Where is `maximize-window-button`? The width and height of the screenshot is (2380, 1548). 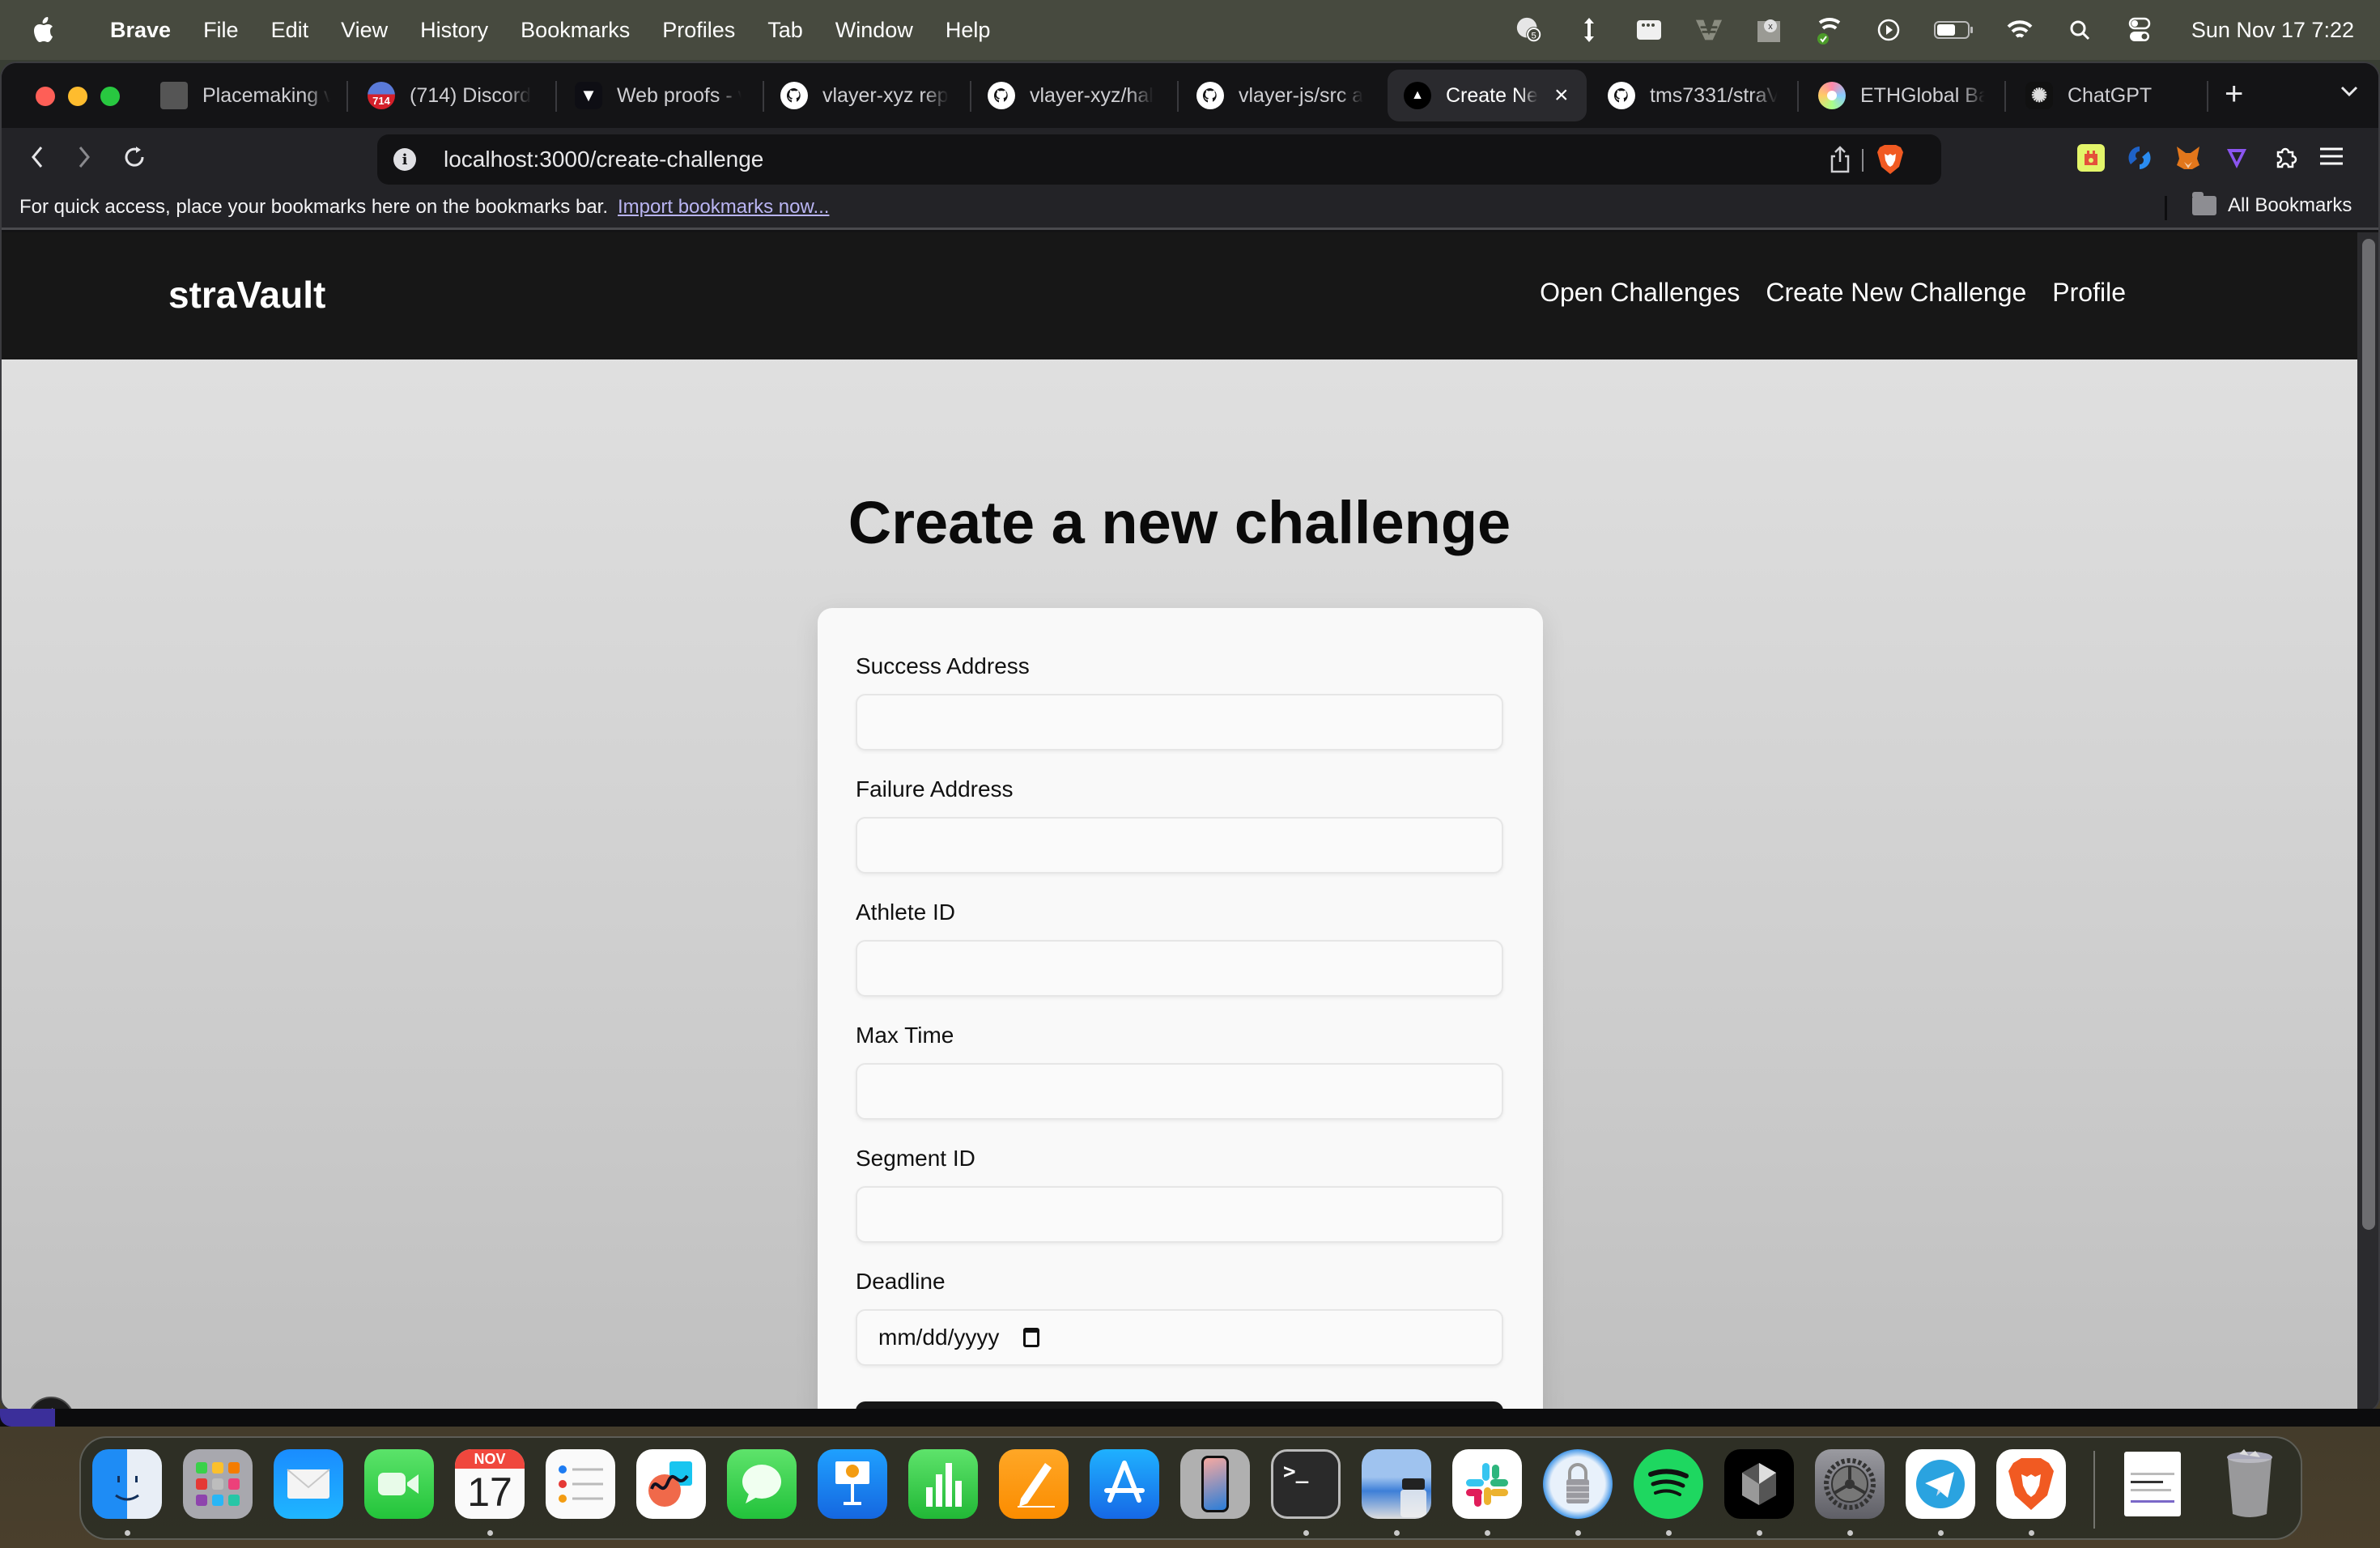 maximize-window-button is located at coordinates (110, 96).